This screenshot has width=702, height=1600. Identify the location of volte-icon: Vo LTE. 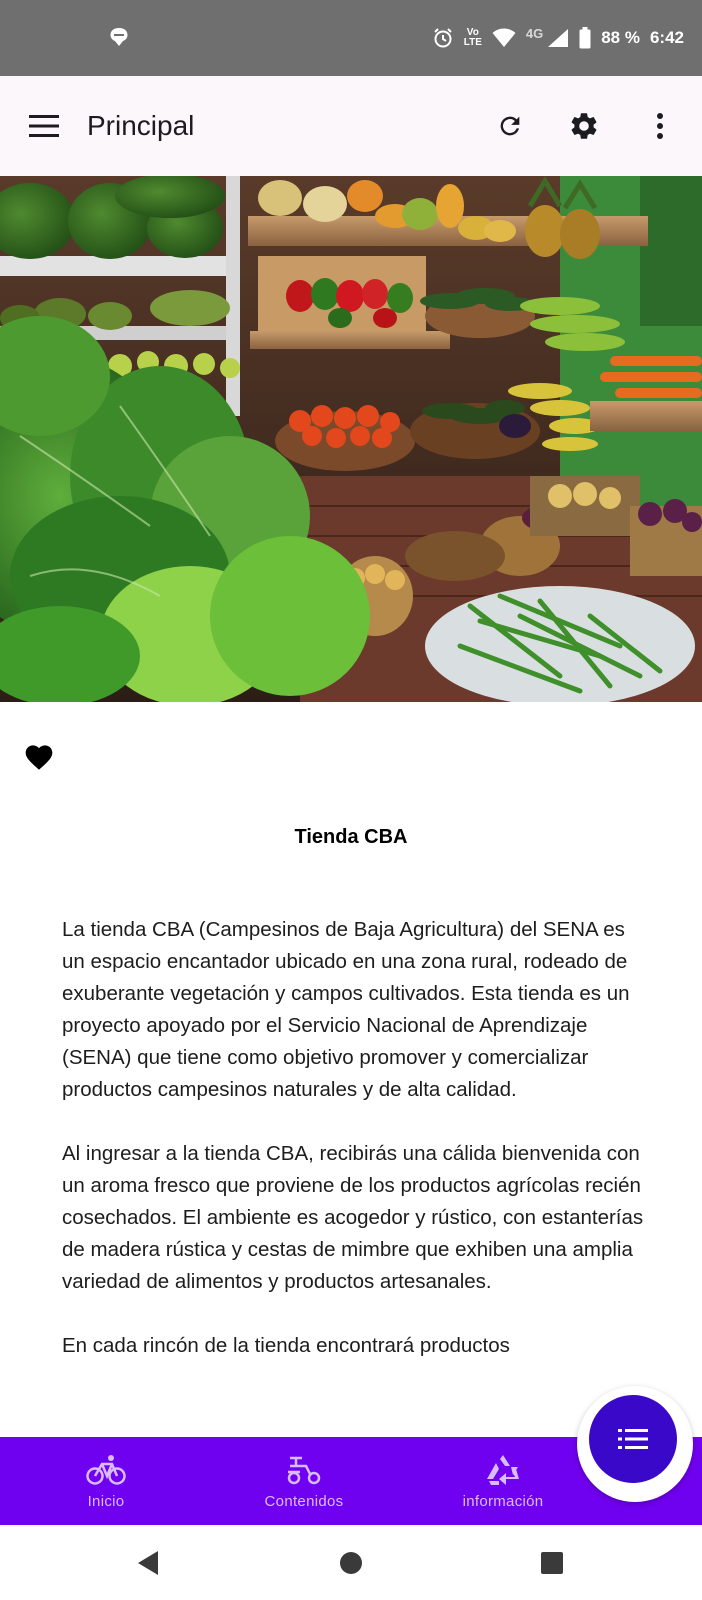
(473, 38).